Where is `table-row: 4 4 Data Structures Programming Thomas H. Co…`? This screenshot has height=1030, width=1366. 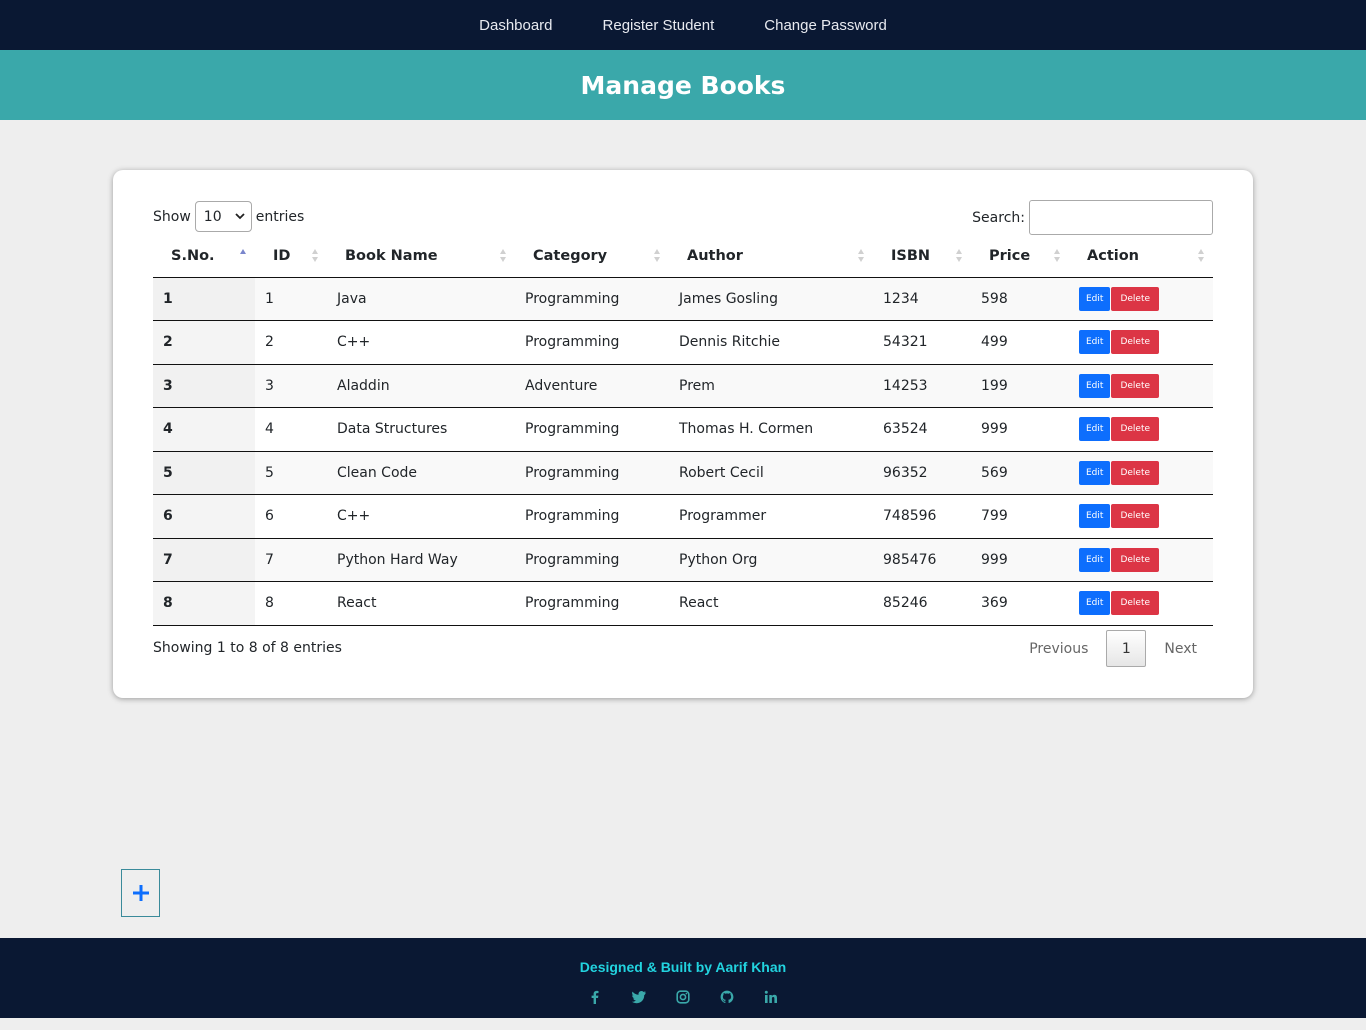
table-row: 4 4 Data Structures Programming Thomas H. Co… is located at coordinates (683, 429).